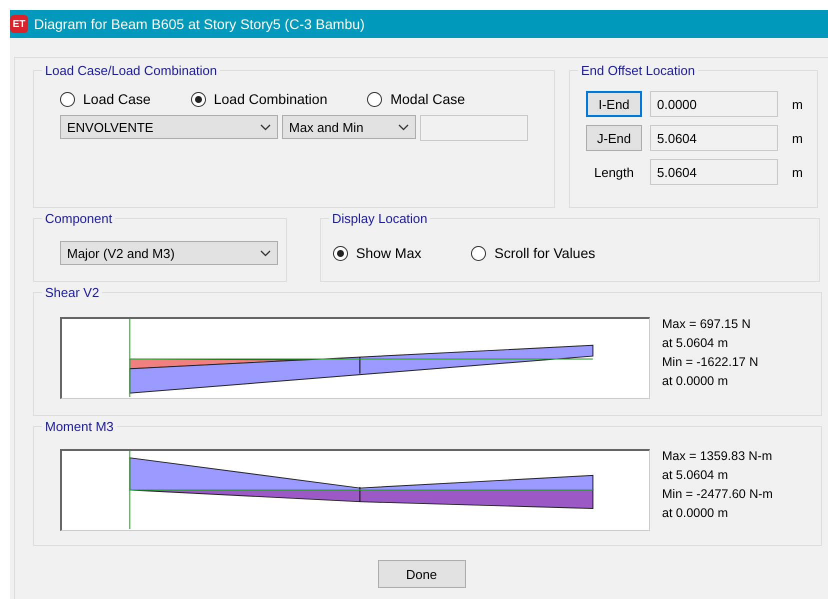  Describe the element at coordinates (416, 99) in the screenshot. I see `radio-option: Modal Case` at that location.